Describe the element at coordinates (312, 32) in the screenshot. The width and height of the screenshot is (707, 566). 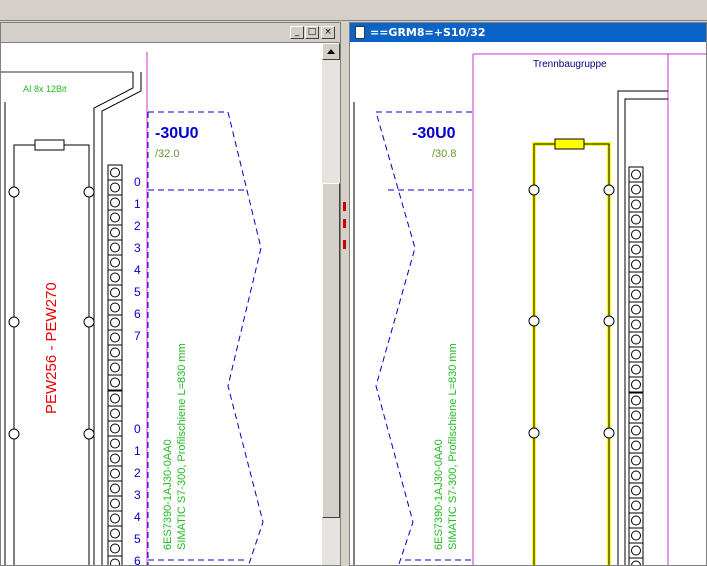
I see `maximize-button: □` at that location.